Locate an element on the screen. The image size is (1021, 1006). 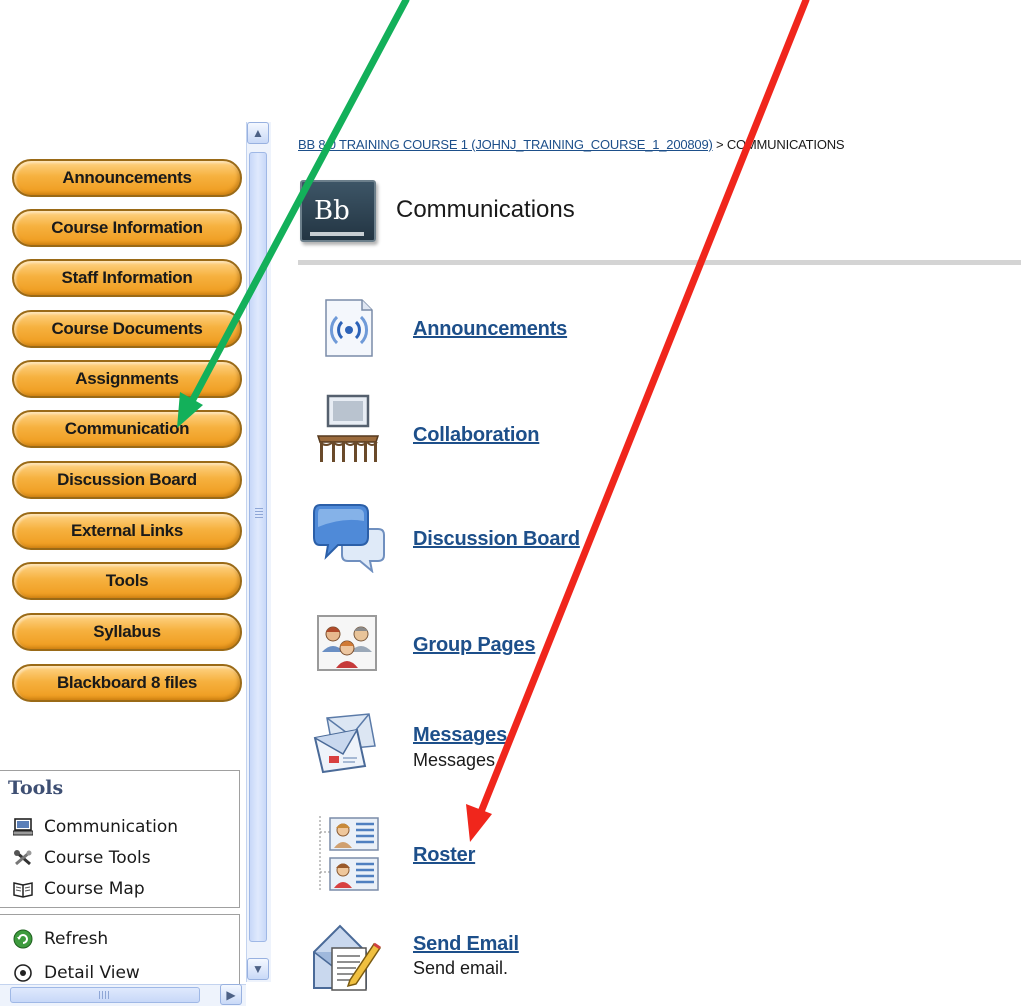
messages-description: Messages is located at coordinates (454, 760).